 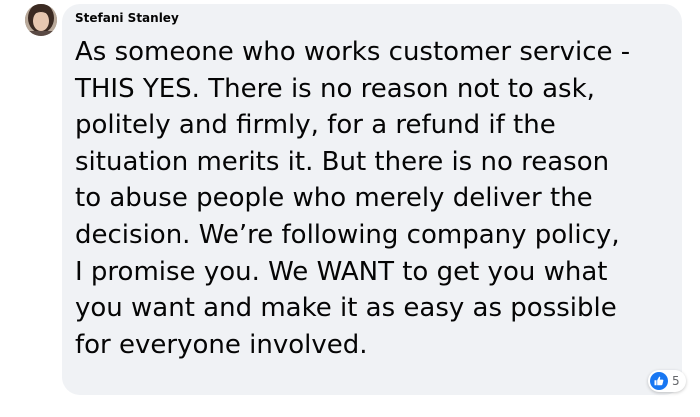 I want to click on avatar, so click(x=41, y=20).